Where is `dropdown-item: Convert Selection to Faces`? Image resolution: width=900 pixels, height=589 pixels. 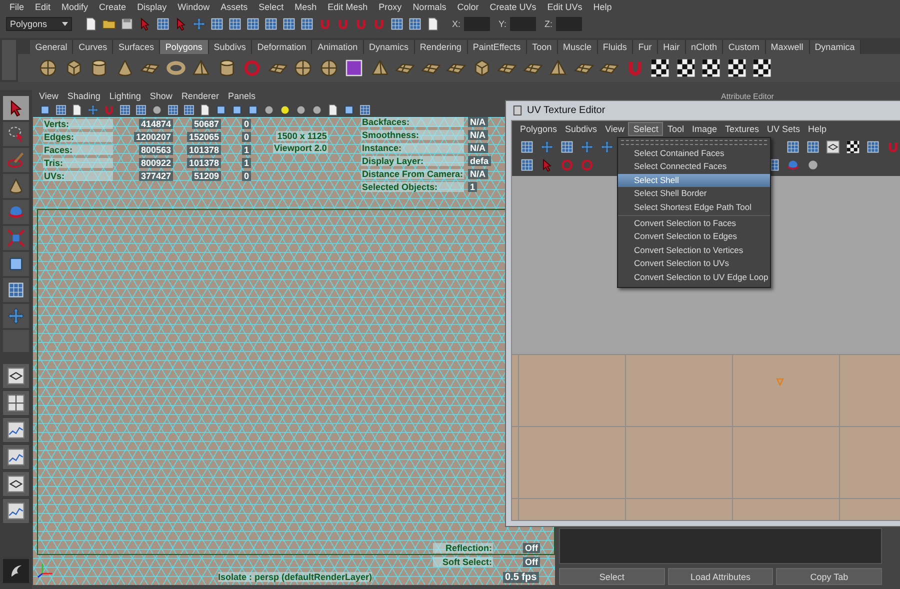 dropdown-item: Convert Selection to Faces is located at coordinates (694, 223).